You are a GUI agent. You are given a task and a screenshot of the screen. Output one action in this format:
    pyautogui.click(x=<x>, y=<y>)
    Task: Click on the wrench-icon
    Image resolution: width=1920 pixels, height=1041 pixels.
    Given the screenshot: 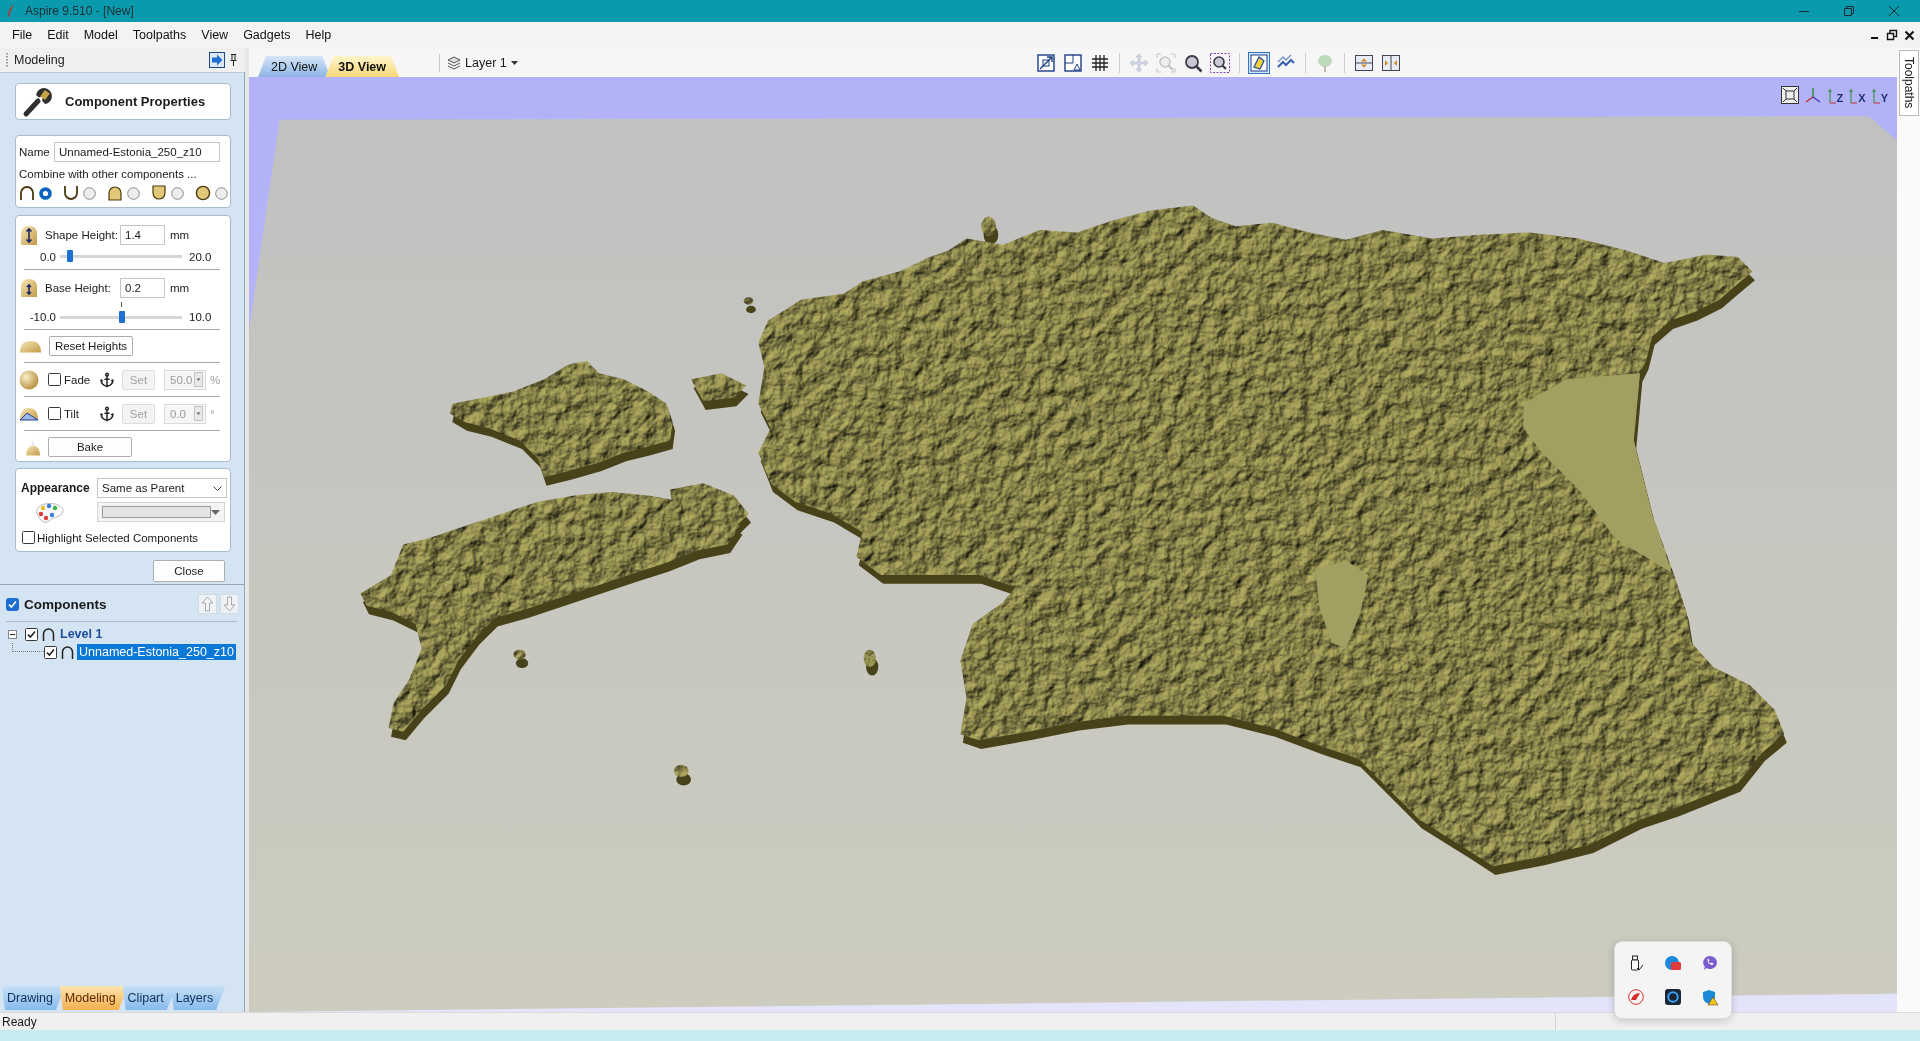 What is the action you would take?
    pyautogui.click(x=37, y=101)
    